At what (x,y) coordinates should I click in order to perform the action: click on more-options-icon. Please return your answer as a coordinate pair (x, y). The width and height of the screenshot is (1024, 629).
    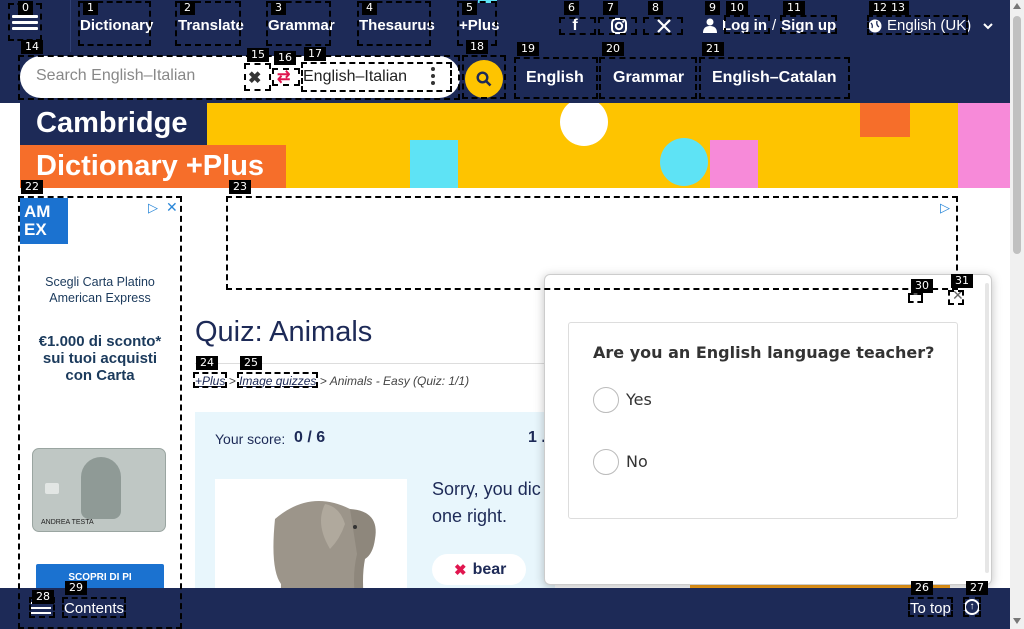
    Looking at the image, I should click on (433, 76).